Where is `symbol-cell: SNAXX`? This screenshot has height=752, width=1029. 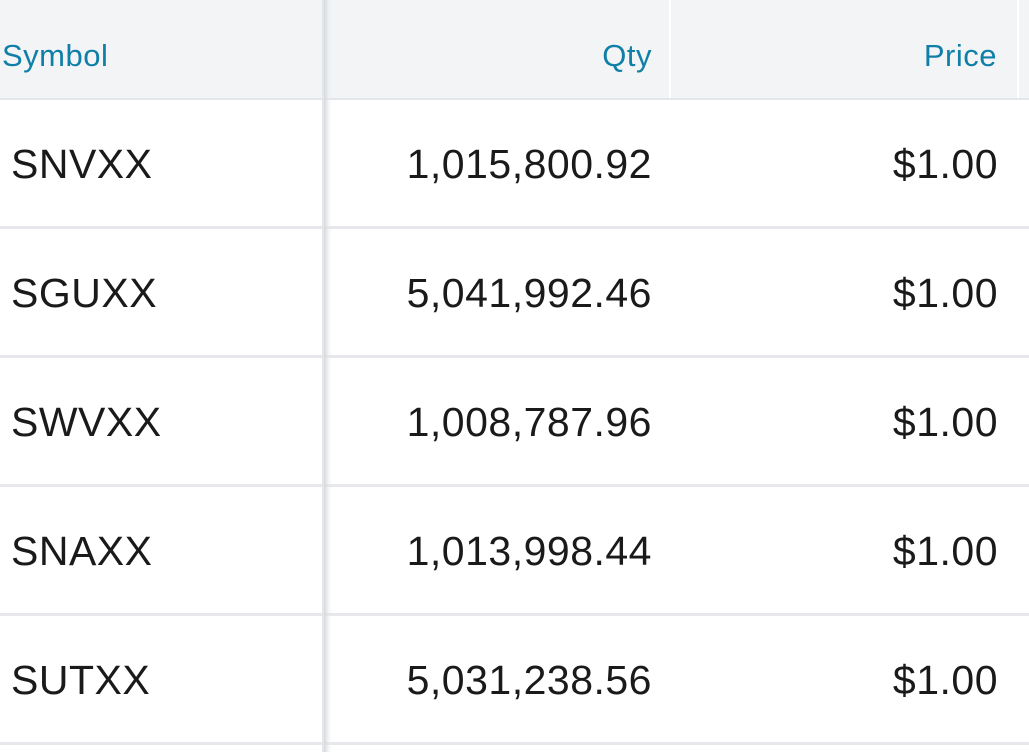 symbol-cell: SNAXX is located at coordinates (82, 551).